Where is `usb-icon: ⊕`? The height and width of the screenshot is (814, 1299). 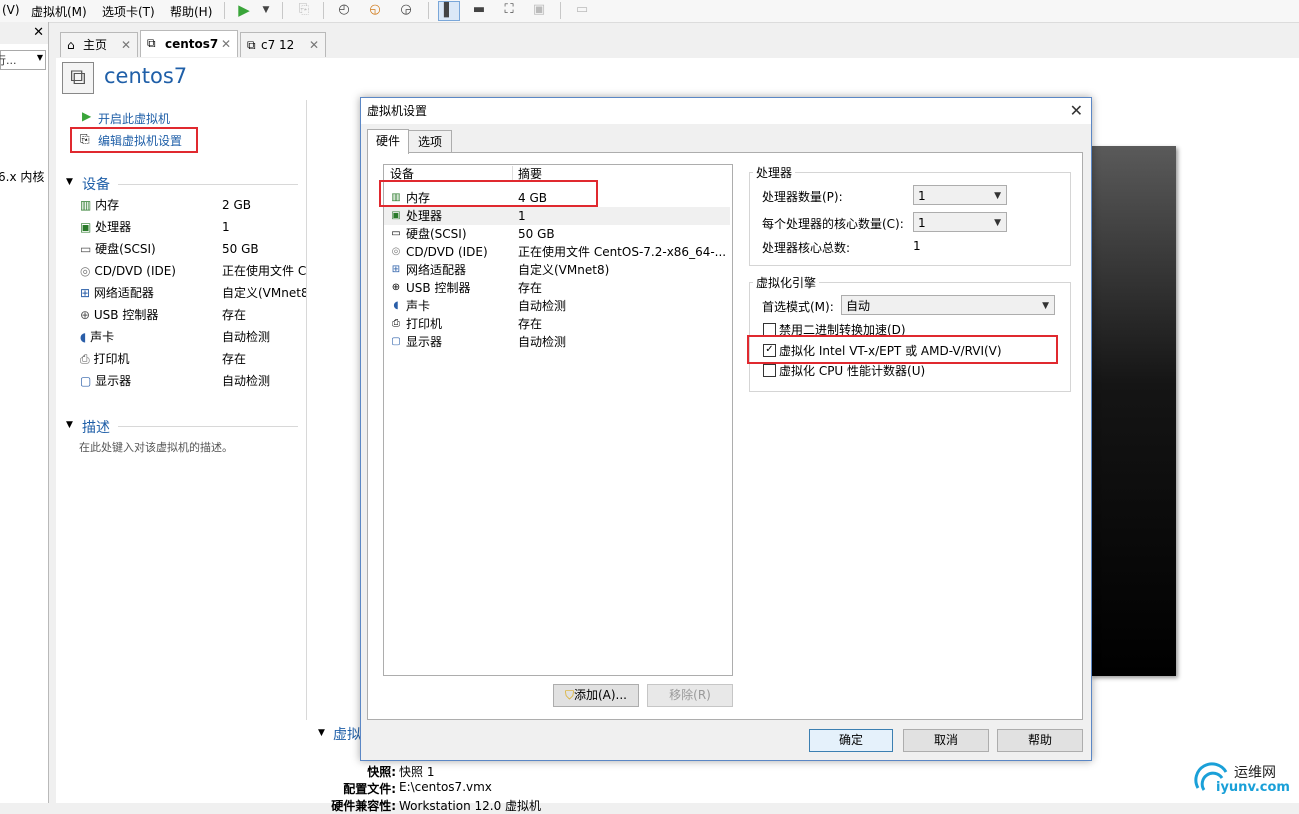 usb-icon: ⊕ is located at coordinates (396, 287).